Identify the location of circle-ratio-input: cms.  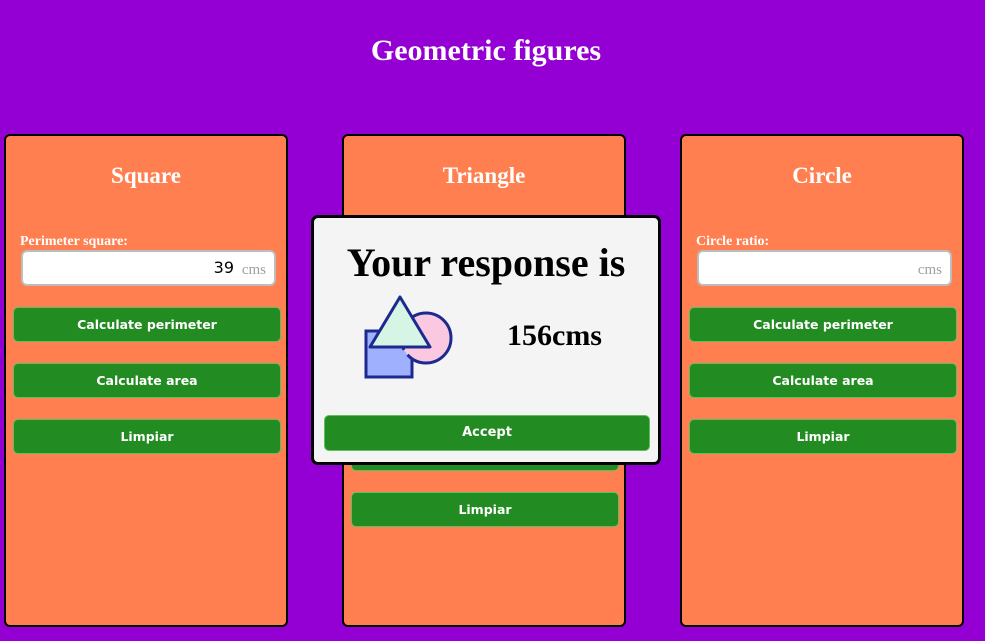
(824, 268).